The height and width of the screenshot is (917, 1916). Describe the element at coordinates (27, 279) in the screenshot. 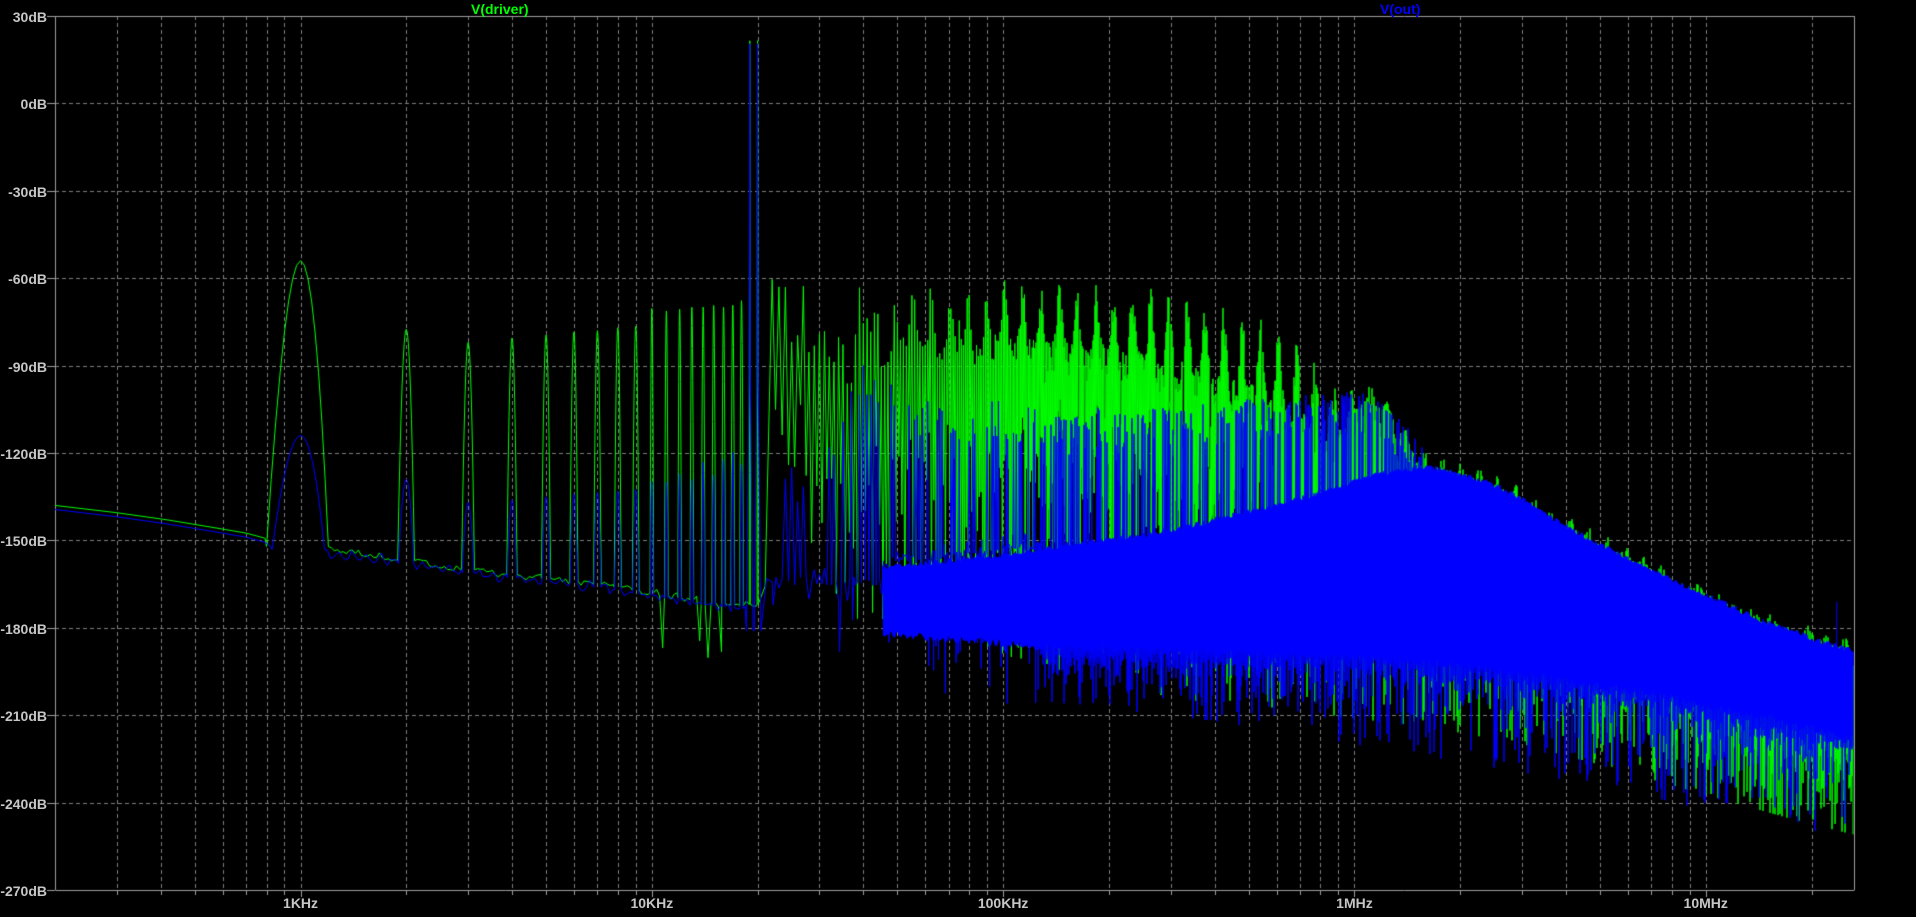

I see `y-tick-label: -60dB` at that location.